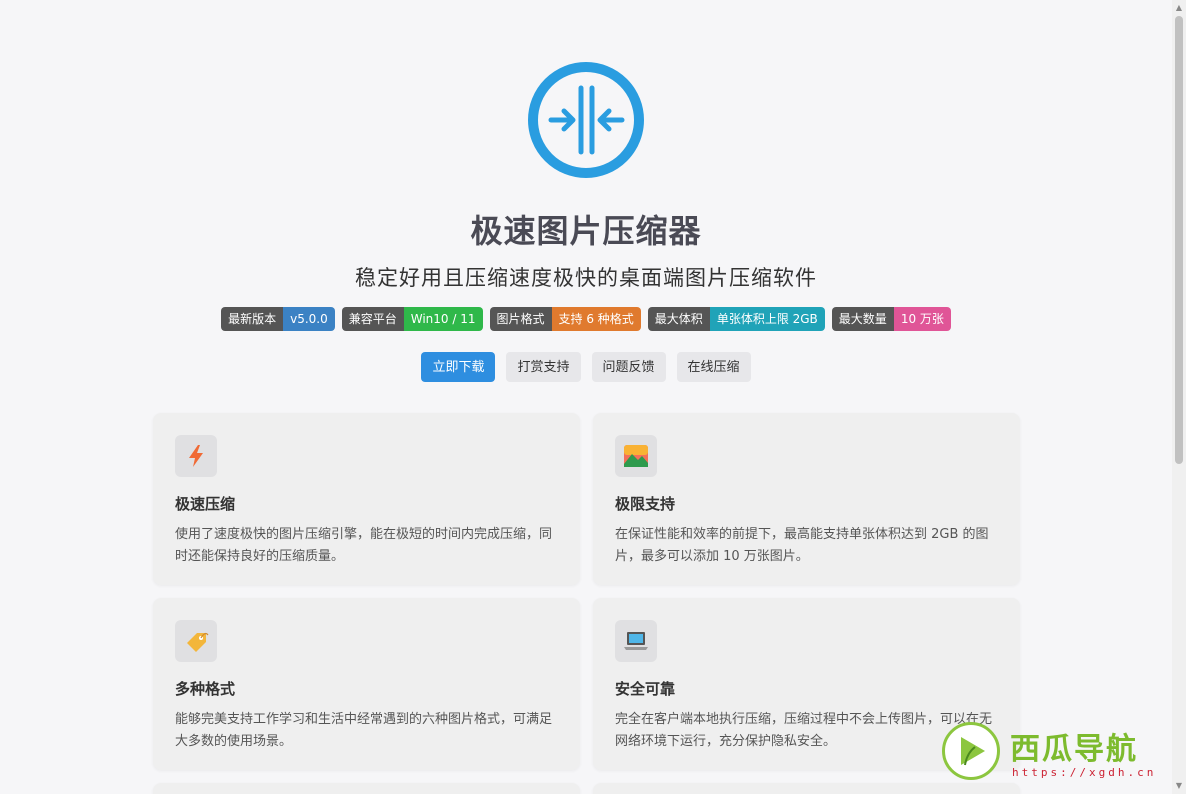 The image size is (1186, 794). Describe the element at coordinates (586, 278) in the screenshot. I see `page-subtitle: 稳定好用且压缩速度极快的桌面端图片压缩软件` at that location.